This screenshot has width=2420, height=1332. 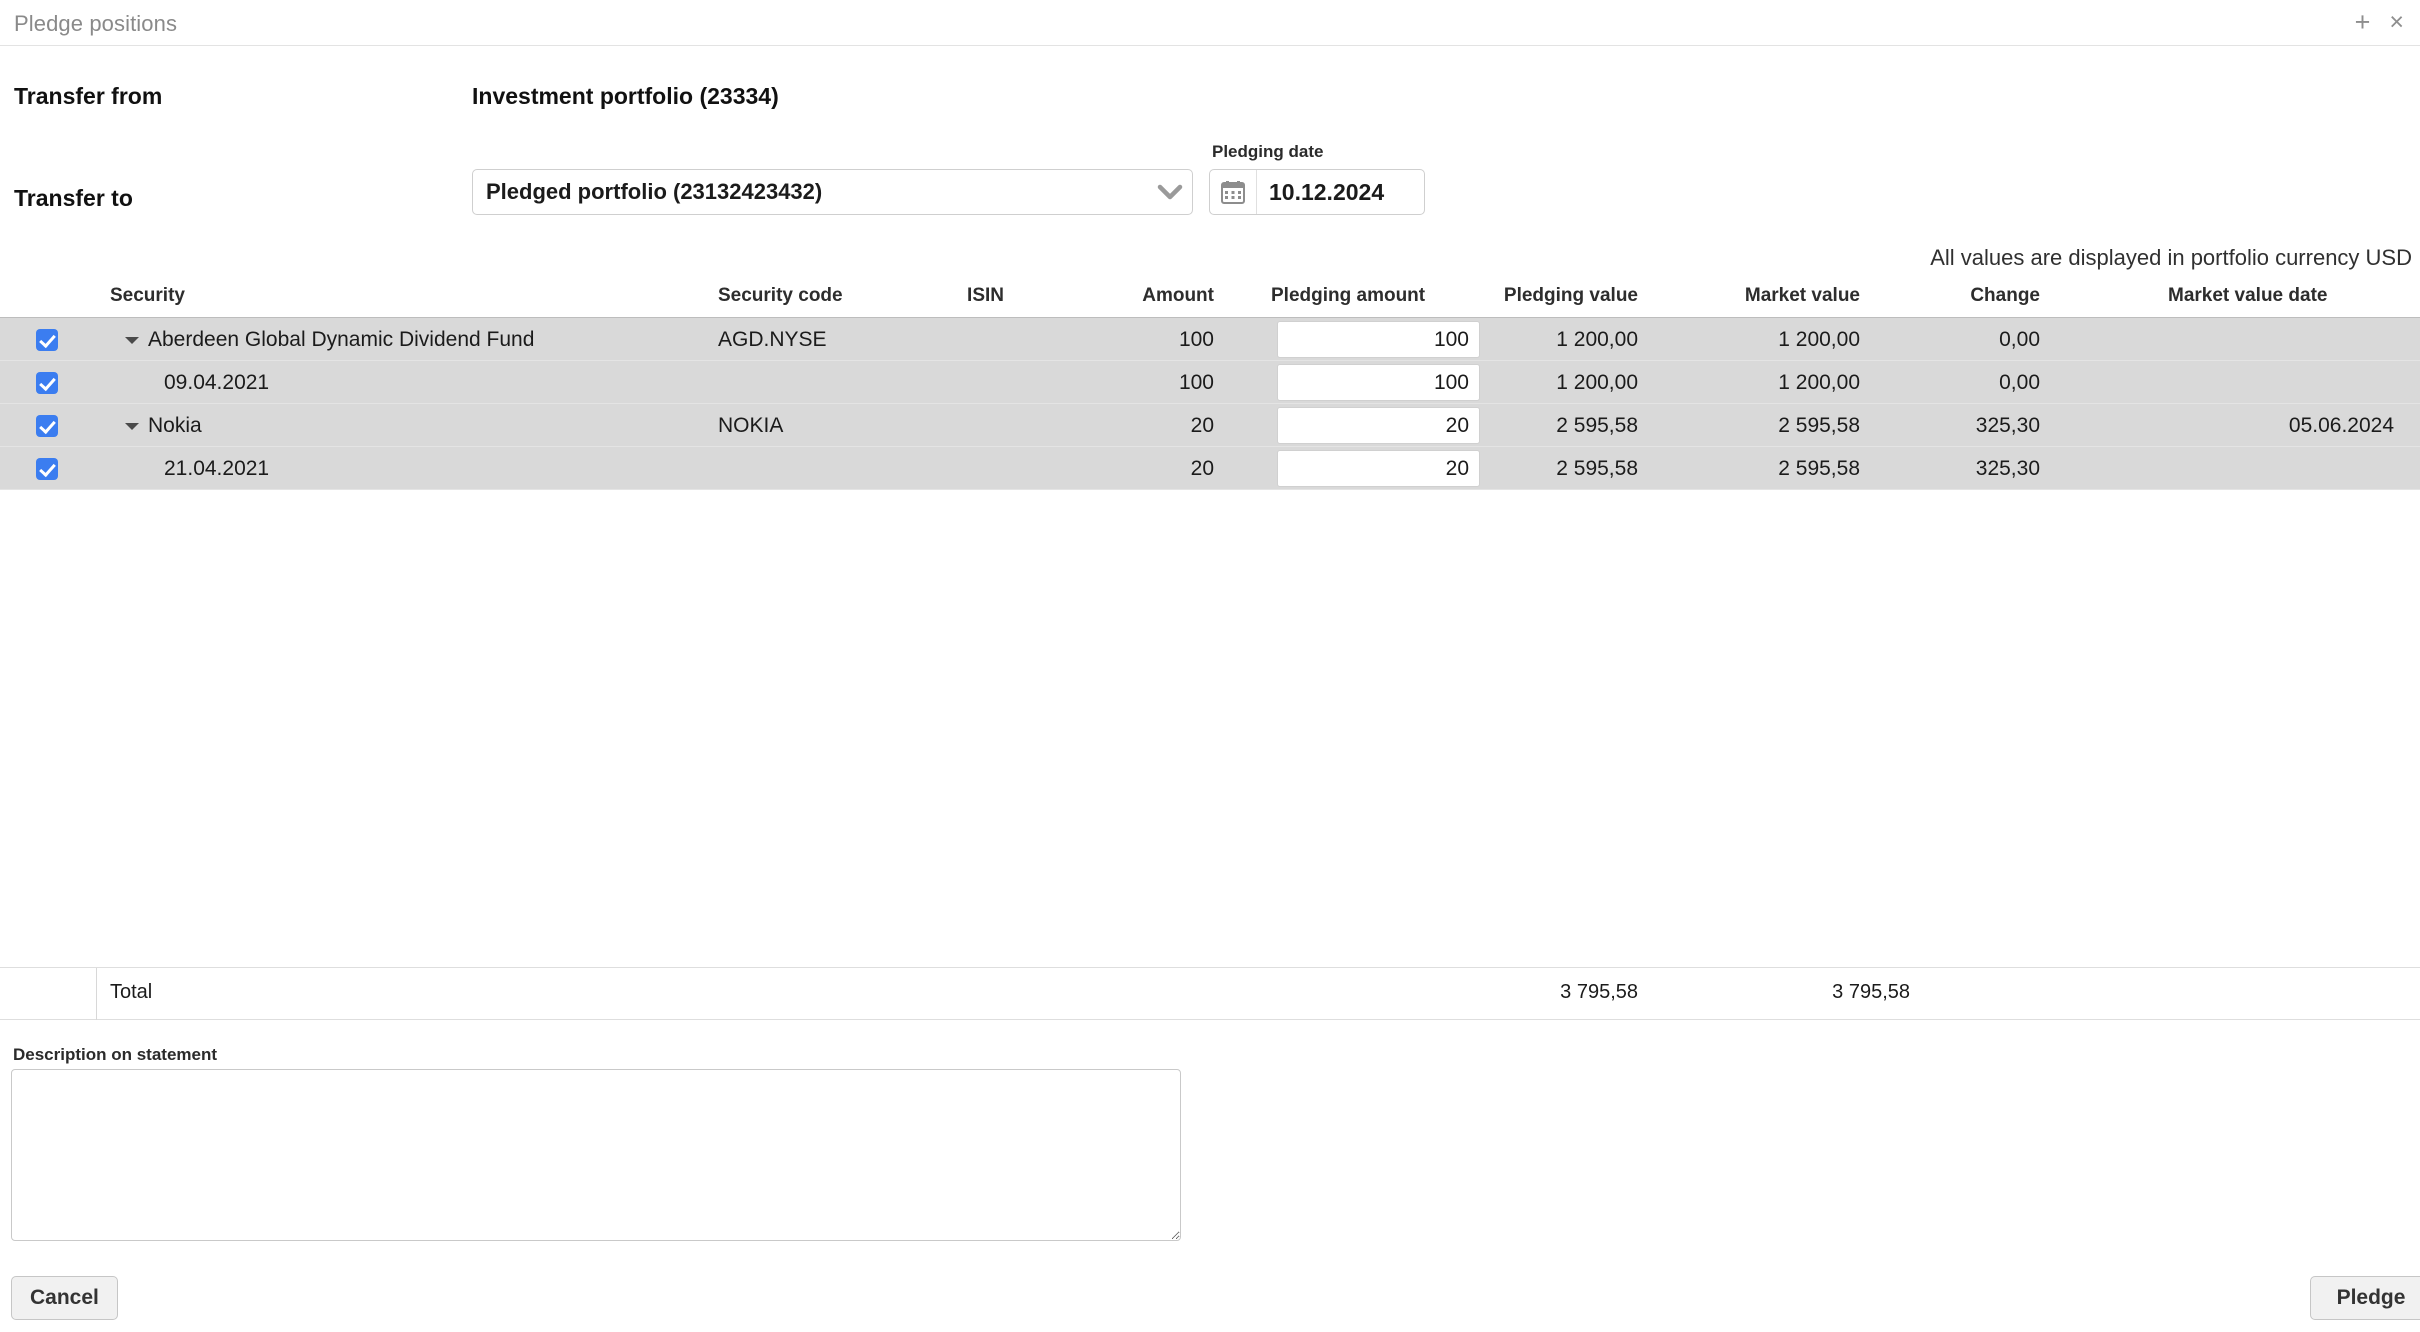 What do you see at coordinates (1340, 192) in the screenshot?
I see `pledging-date-value: 10.12.2024` at bounding box center [1340, 192].